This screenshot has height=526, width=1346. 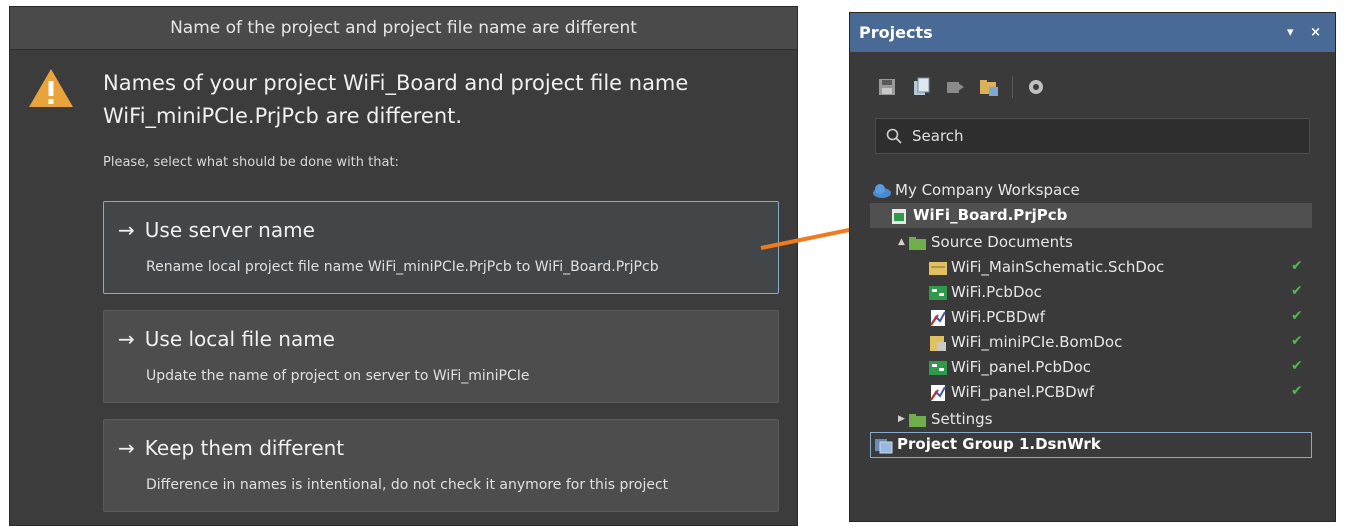 I want to click on tree-item-source-documents: ▲ Source Documents, so click(x=985, y=242).